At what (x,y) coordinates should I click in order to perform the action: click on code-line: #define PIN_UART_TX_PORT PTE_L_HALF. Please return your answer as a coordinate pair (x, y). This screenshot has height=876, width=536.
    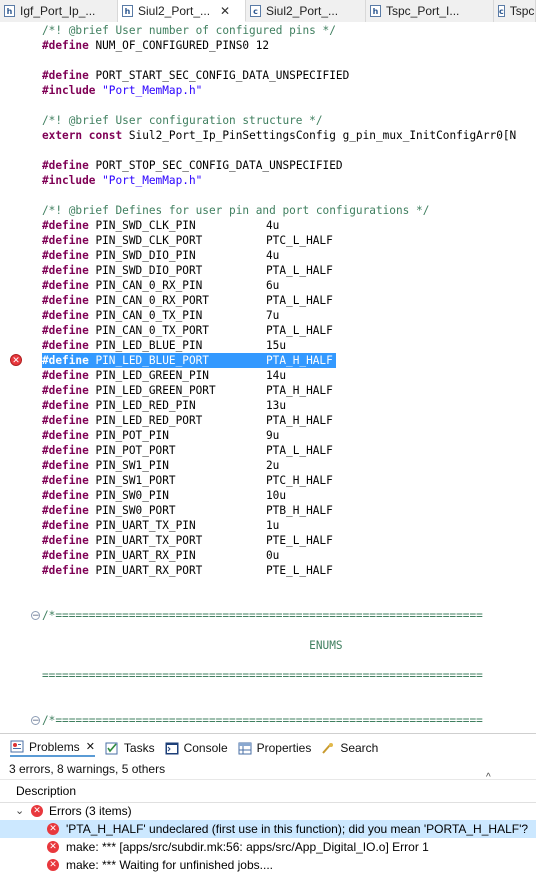
    Looking at the image, I should click on (187, 540).